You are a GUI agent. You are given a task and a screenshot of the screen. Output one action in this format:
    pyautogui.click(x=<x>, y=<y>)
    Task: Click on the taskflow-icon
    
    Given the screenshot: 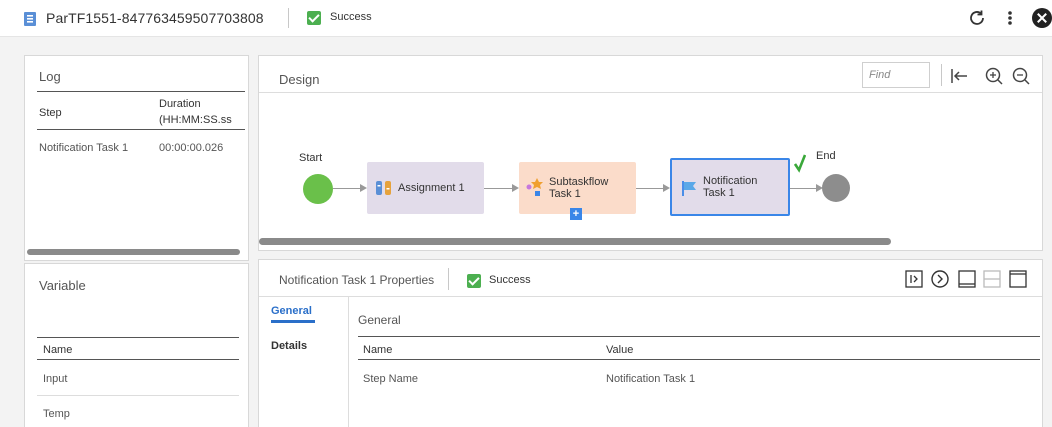 What is the action you would take?
    pyautogui.click(x=30, y=19)
    